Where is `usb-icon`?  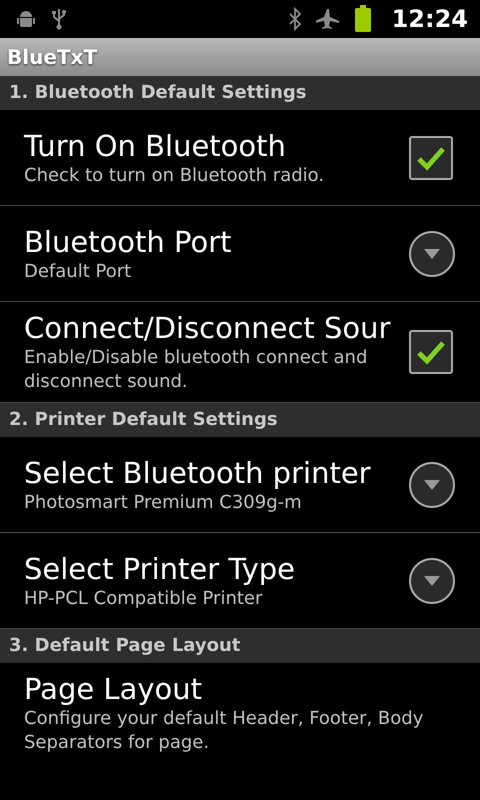
usb-icon is located at coordinates (59, 19).